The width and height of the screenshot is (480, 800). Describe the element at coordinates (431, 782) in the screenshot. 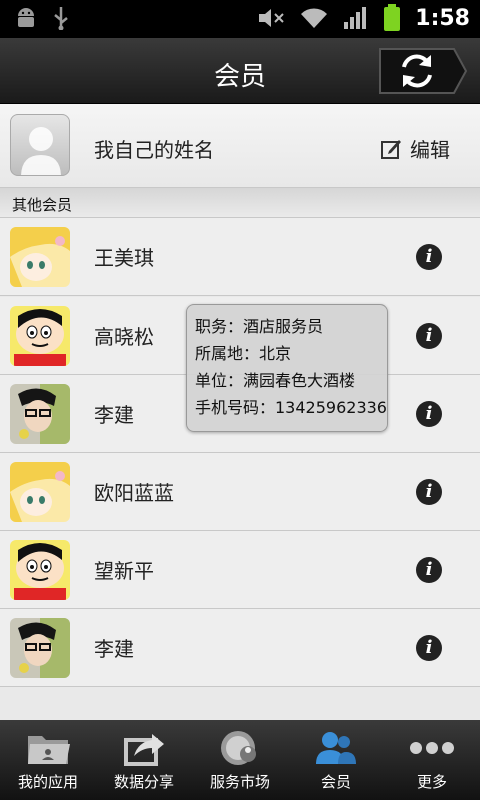

I see `tab-label: 更多` at that location.